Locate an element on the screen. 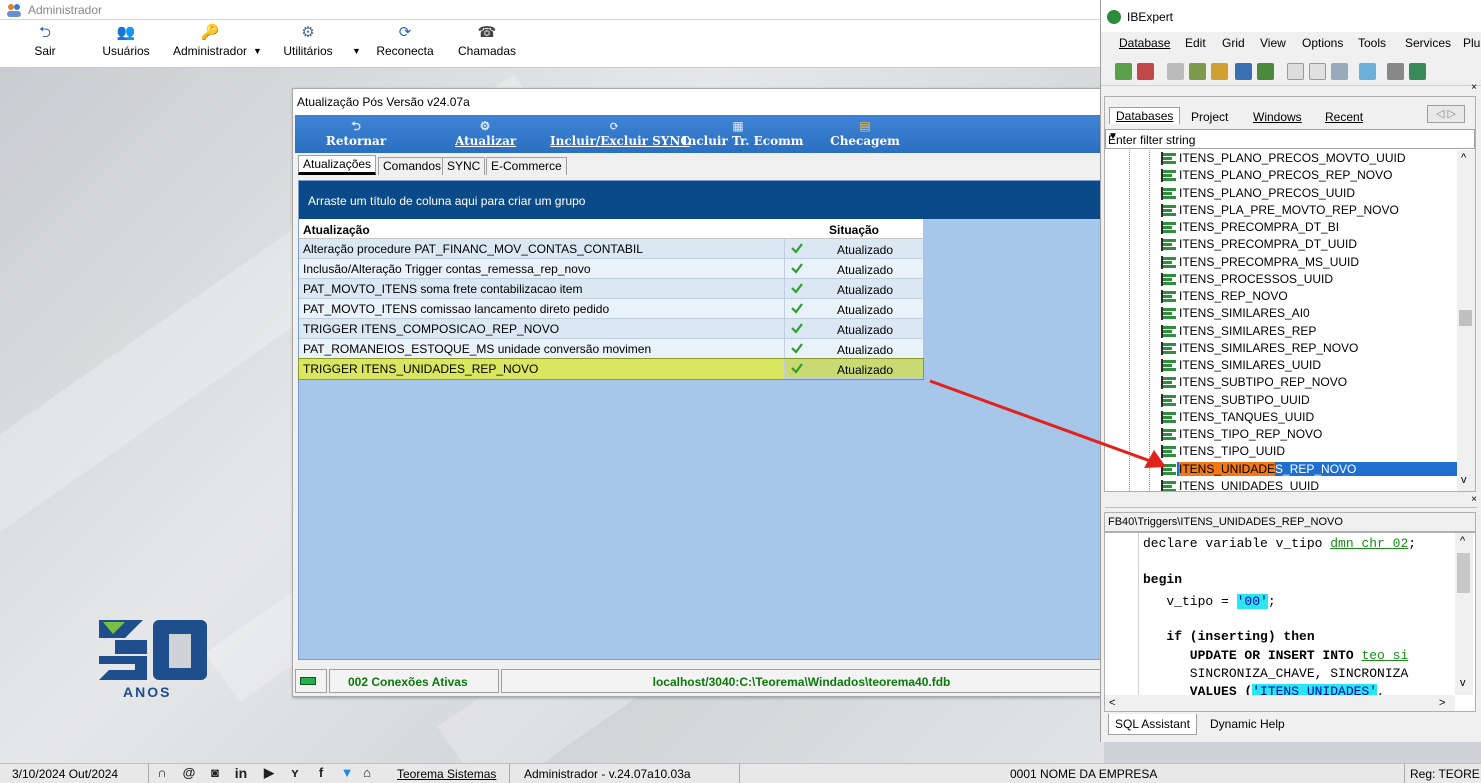  extract-metadata-icon is located at coordinates (1395, 71).